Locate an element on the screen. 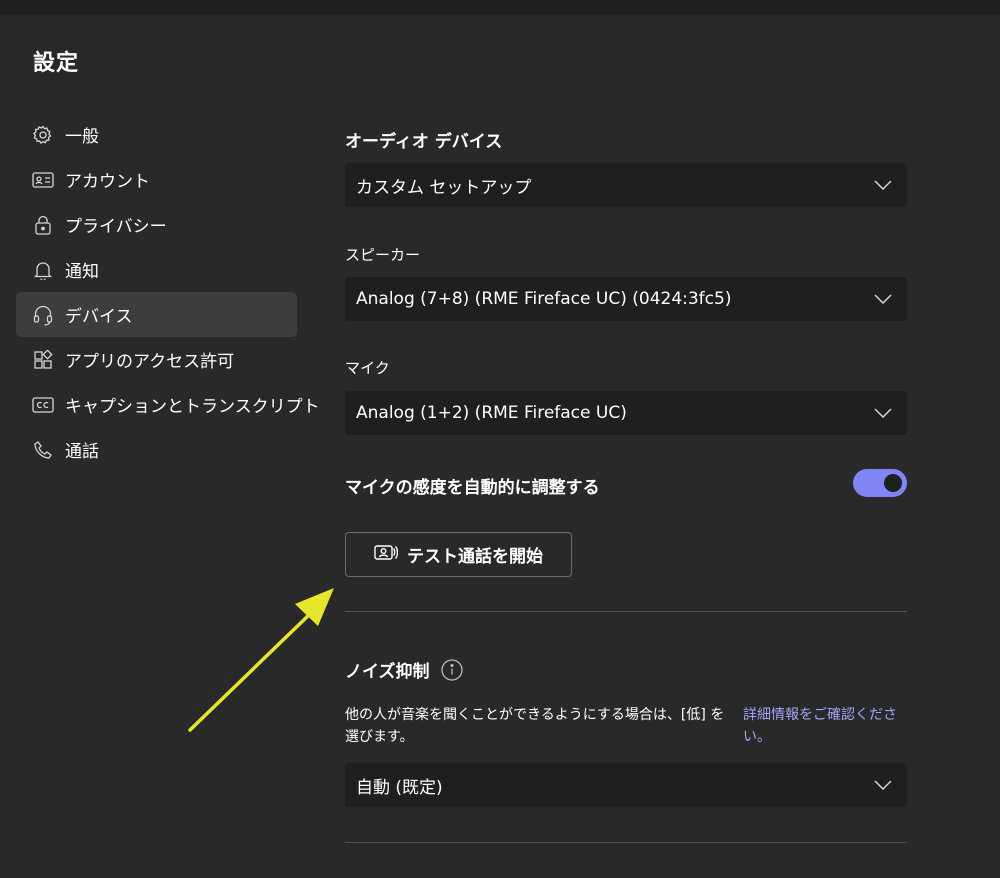 Image resolution: width=1000 pixels, height=878 pixels. sidebar-item-label: 一般 is located at coordinates (82, 137).